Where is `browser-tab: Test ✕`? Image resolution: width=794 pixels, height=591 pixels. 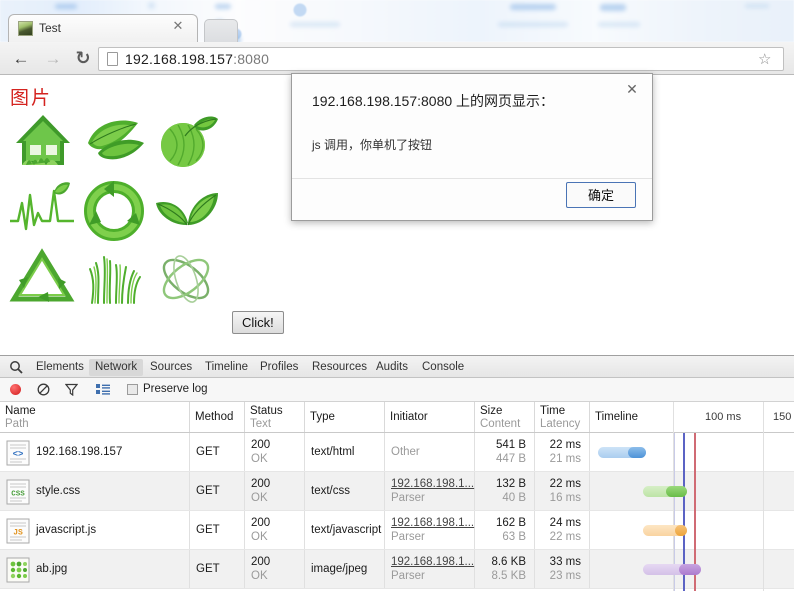
browser-tab: Test ✕ is located at coordinates (103, 28).